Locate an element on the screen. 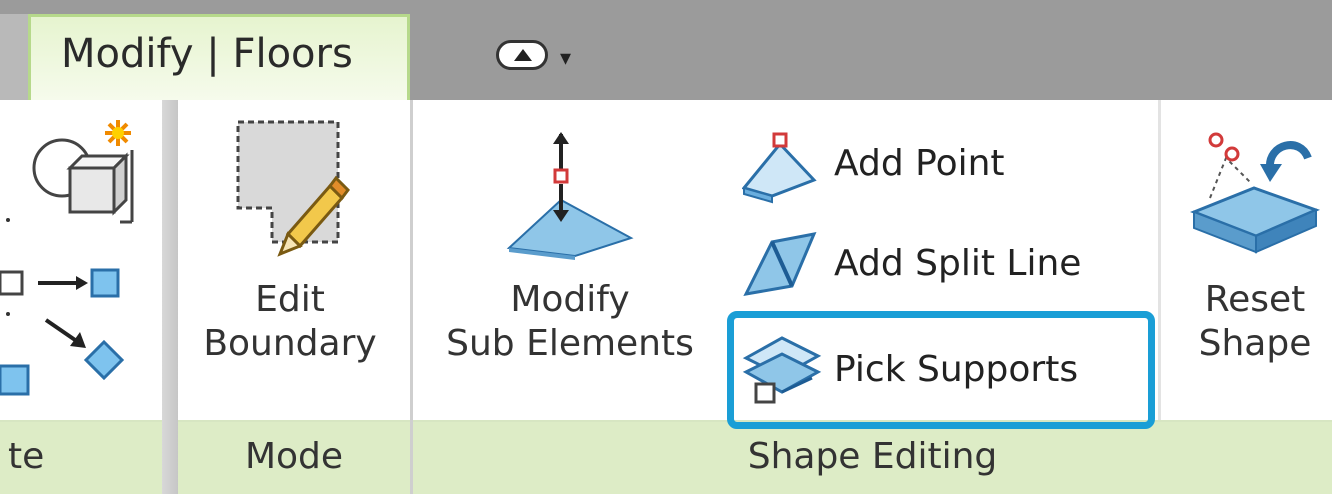  dropdown-arrow-icon: ▾ is located at coordinates (565, 58).